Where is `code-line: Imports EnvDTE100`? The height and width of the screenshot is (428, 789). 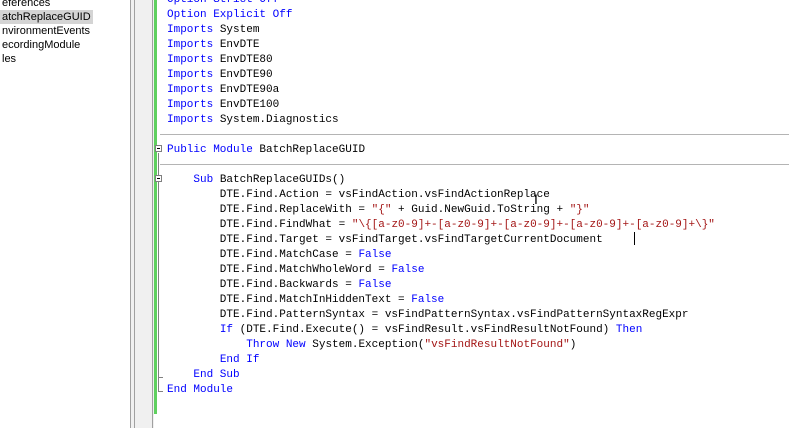
code-line: Imports EnvDTE100 is located at coordinates (223, 105).